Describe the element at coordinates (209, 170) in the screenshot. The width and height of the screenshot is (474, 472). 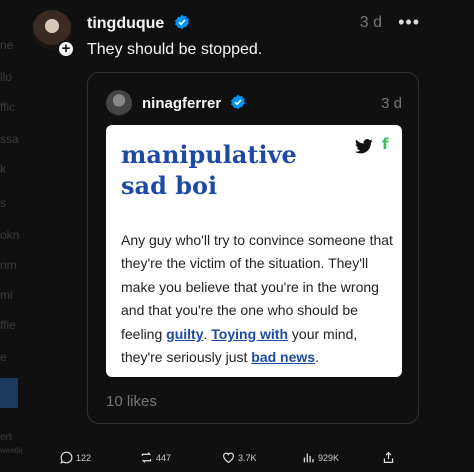
I see `definition-title: manipulative sad boi` at that location.